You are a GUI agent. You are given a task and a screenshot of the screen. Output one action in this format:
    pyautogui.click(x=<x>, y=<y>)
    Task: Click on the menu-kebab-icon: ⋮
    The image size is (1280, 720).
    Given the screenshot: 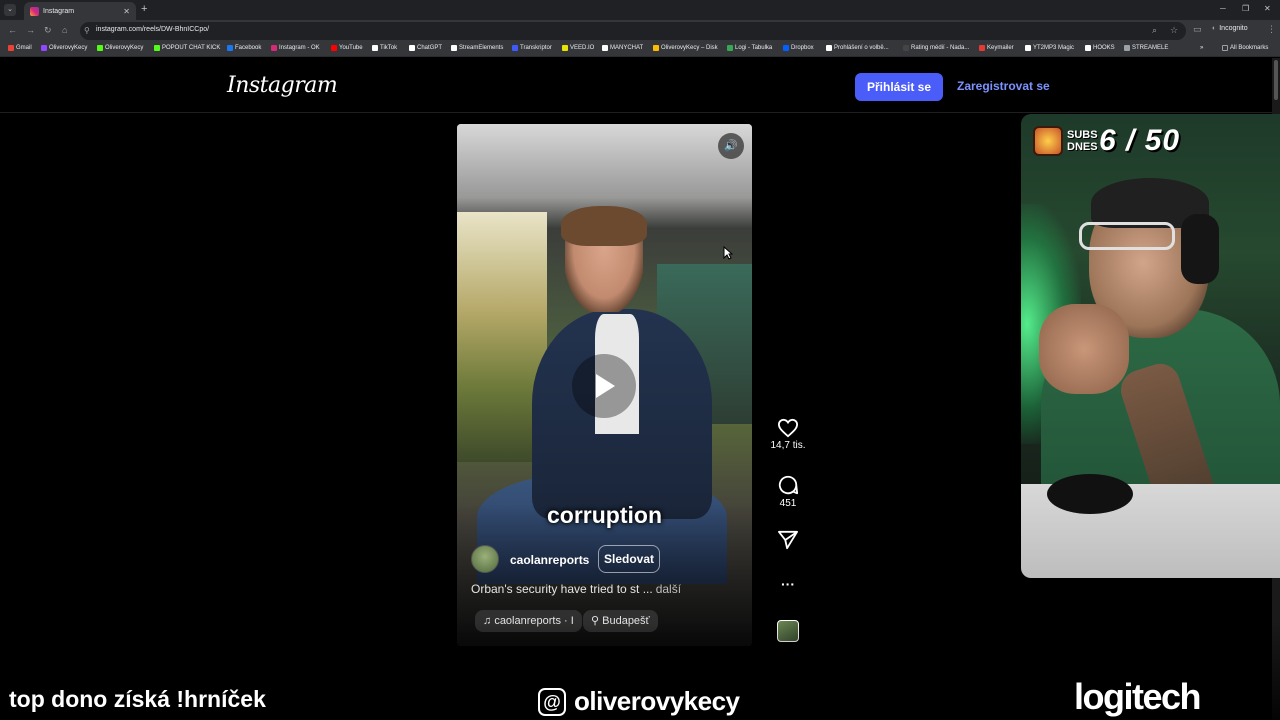 What is the action you would take?
    pyautogui.click(x=1271, y=29)
    